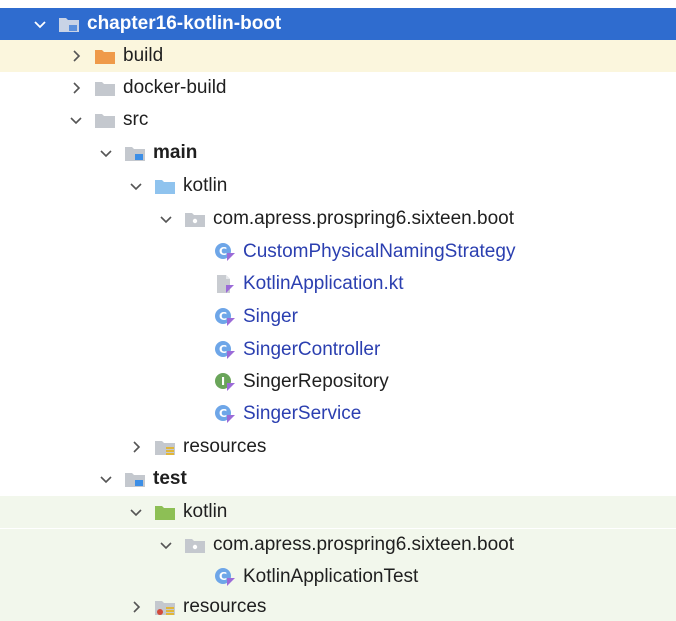  What do you see at coordinates (170, 478) in the screenshot?
I see `tree-node-label: test` at bounding box center [170, 478].